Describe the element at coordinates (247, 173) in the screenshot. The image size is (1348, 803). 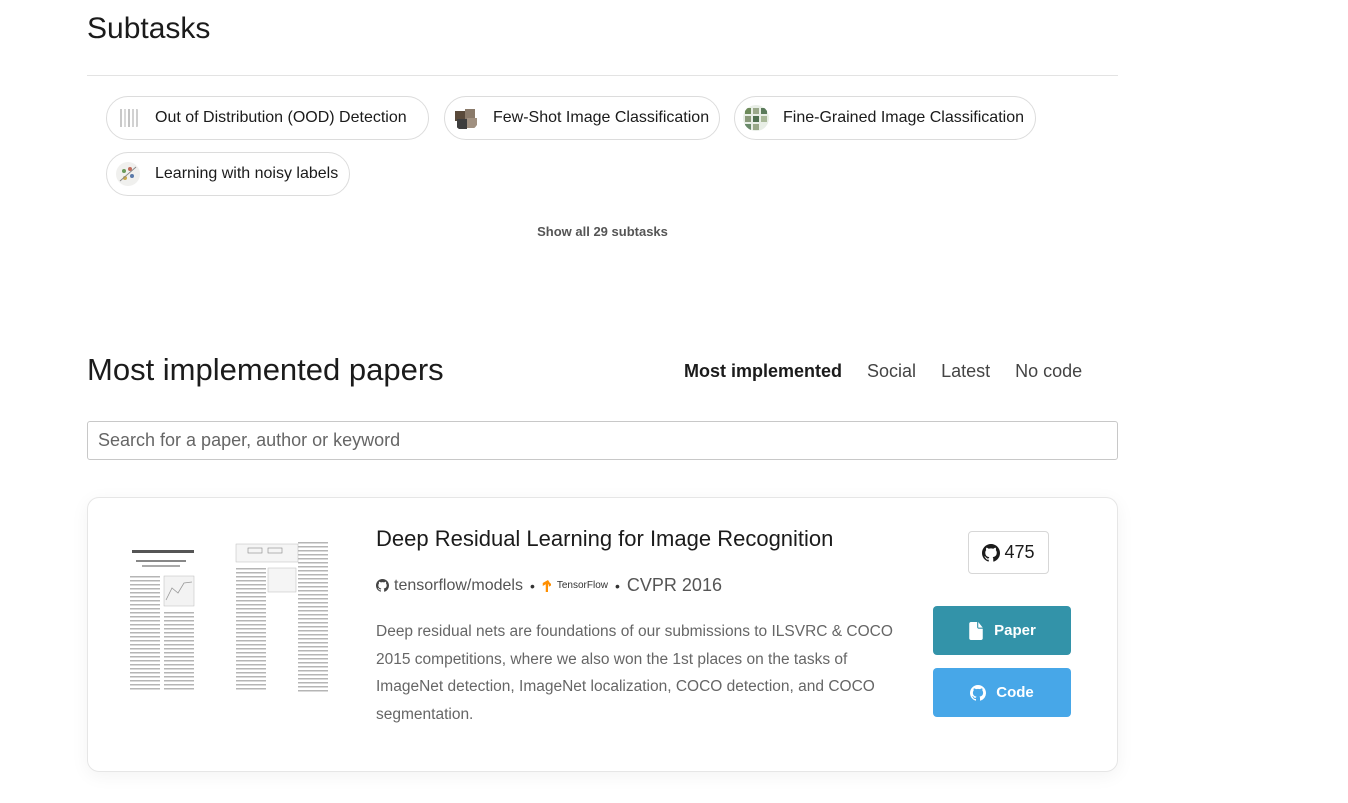
I see `subtask-chip-label: Learning with noisy labels` at that location.